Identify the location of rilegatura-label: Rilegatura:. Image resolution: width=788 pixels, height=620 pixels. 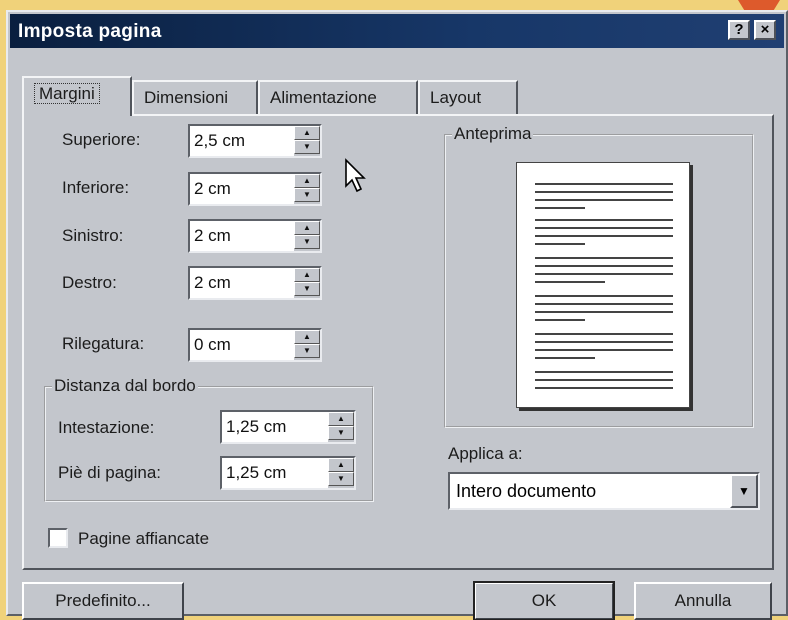
(103, 343).